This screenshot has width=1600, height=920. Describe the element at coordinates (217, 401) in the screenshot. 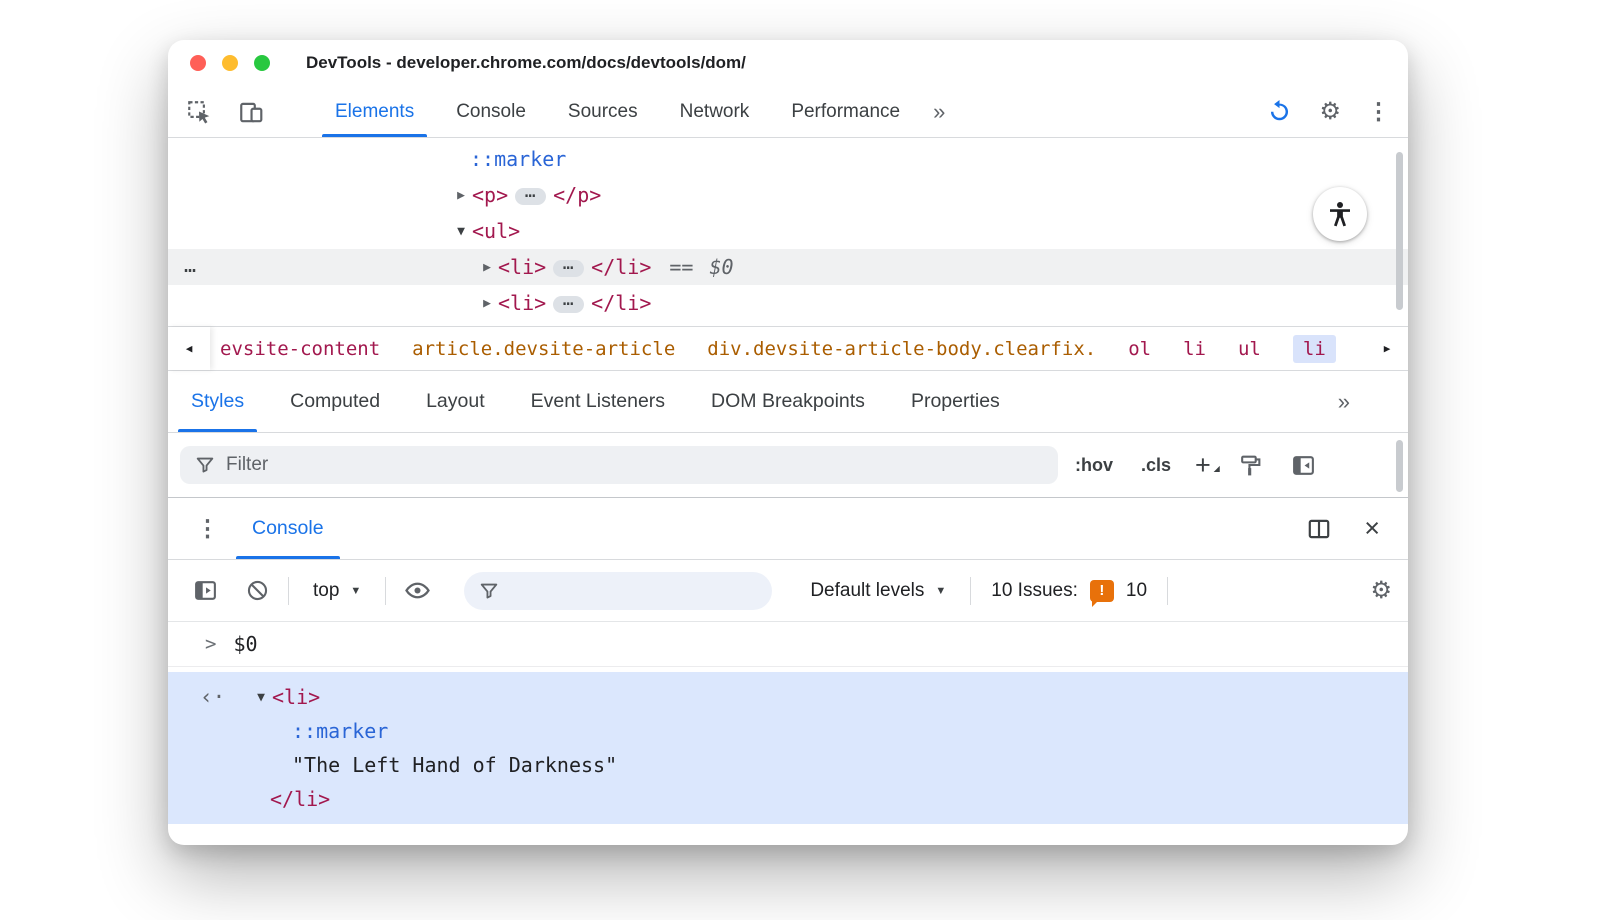

I see `tab-styles: Styles` at that location.